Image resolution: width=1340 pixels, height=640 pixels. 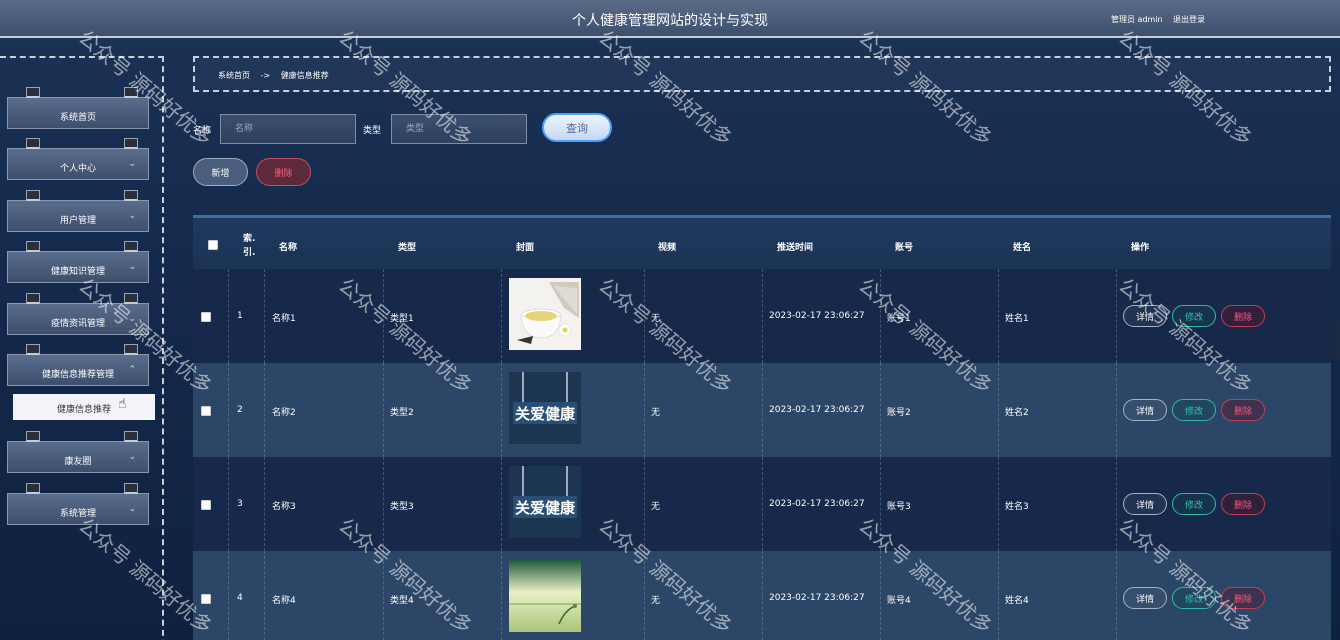 I want to click on column-header-video: 视频, so click(x=667, y=248).